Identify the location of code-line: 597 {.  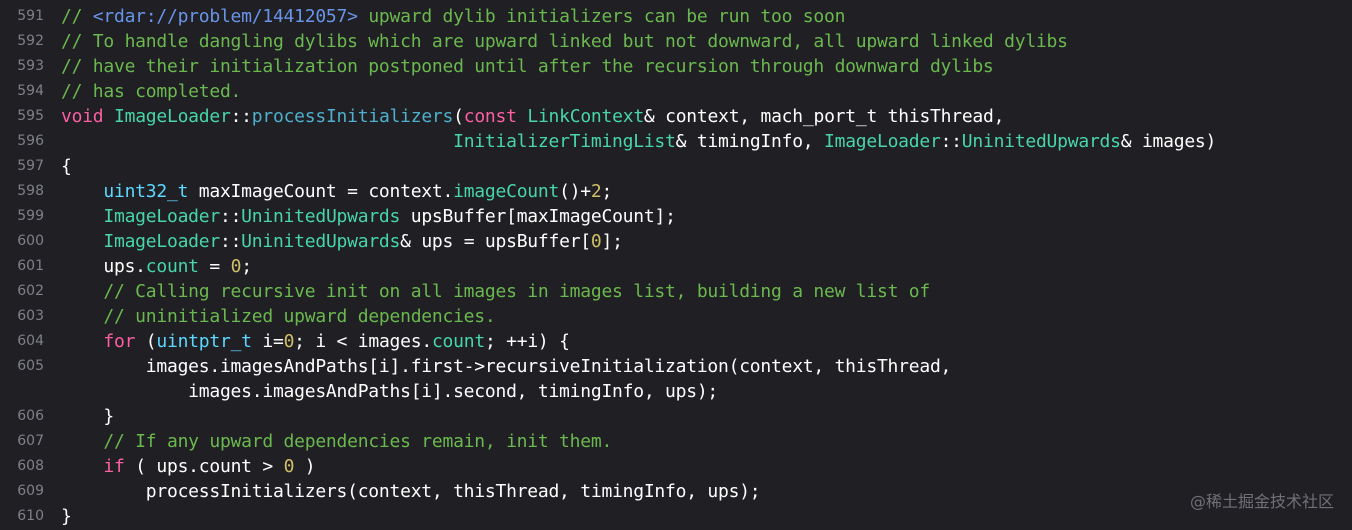
(676, 166).